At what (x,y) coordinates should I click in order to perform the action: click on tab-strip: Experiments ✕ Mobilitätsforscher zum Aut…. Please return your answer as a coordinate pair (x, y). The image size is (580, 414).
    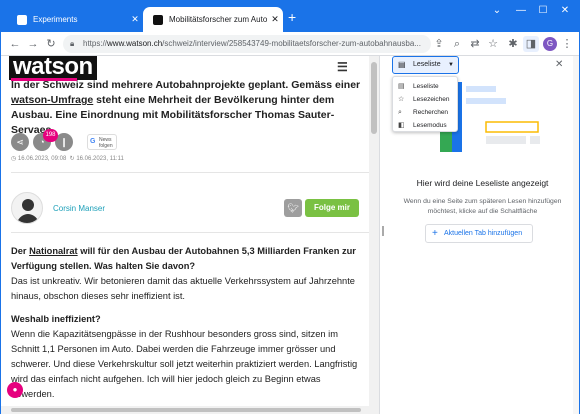
    Looking at the image, I should click on (290, 16).